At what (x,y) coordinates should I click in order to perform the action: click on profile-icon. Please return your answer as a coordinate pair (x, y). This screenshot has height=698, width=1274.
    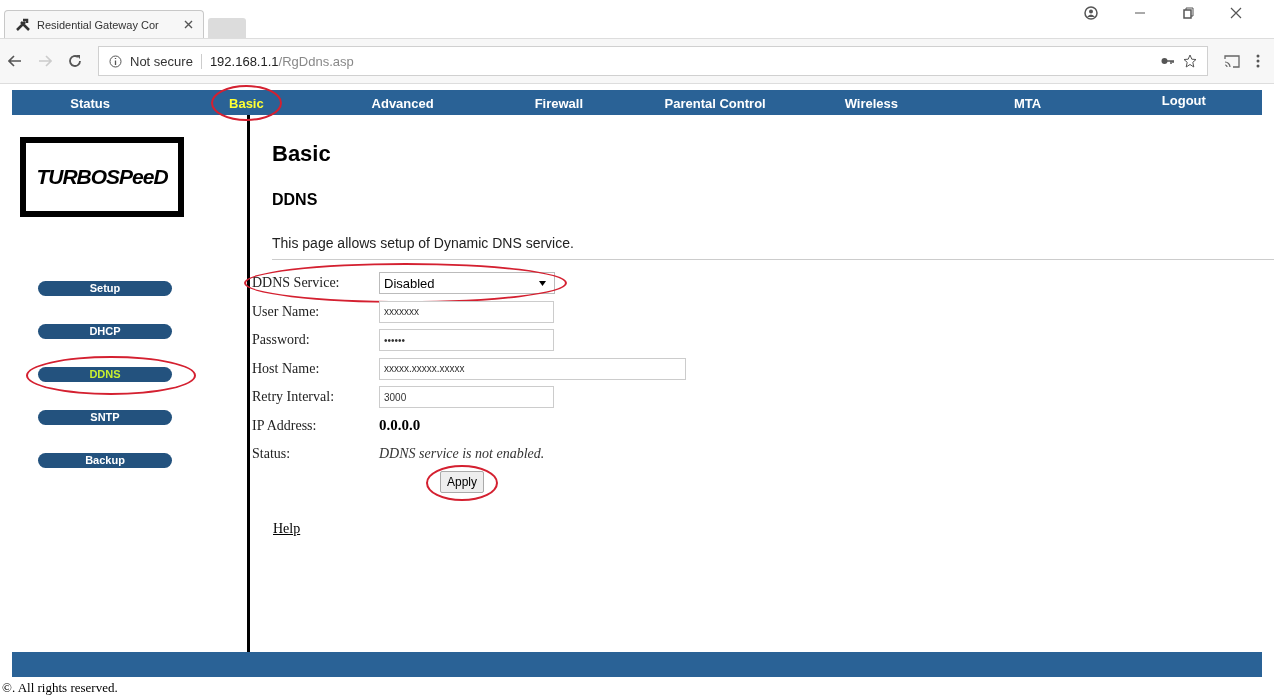
    Looking at the image, I should click on (1091, 13).